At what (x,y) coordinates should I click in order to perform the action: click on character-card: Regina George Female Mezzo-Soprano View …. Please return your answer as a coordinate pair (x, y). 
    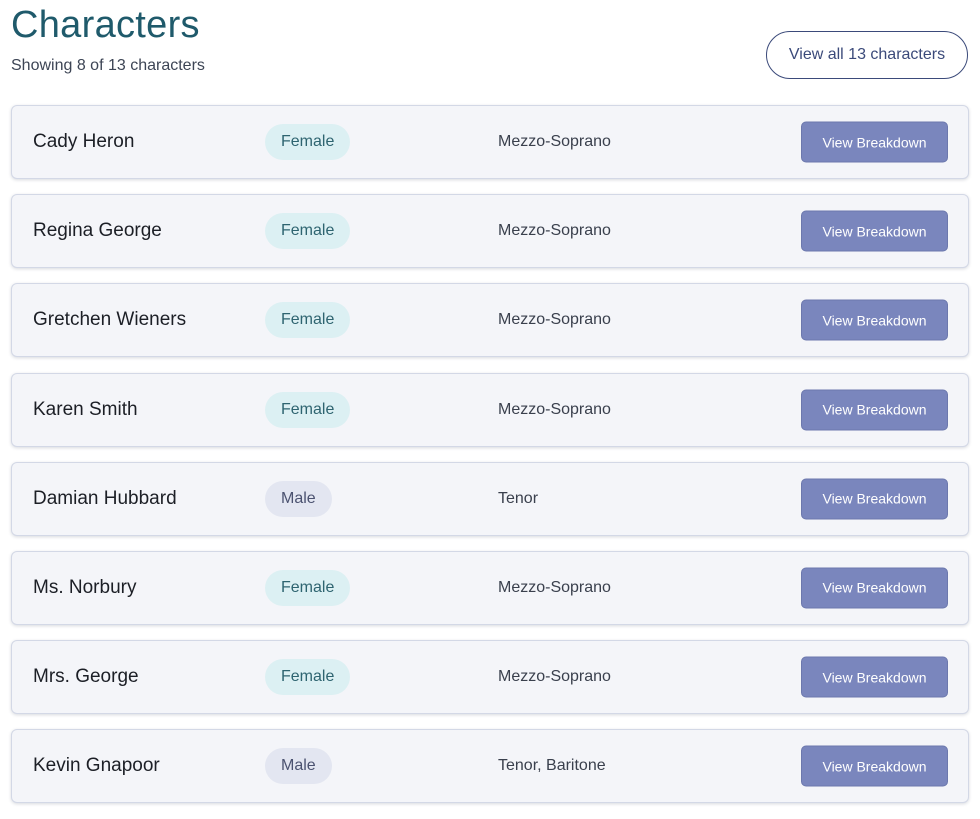
    Looking at the image, I should click on (490, 231).